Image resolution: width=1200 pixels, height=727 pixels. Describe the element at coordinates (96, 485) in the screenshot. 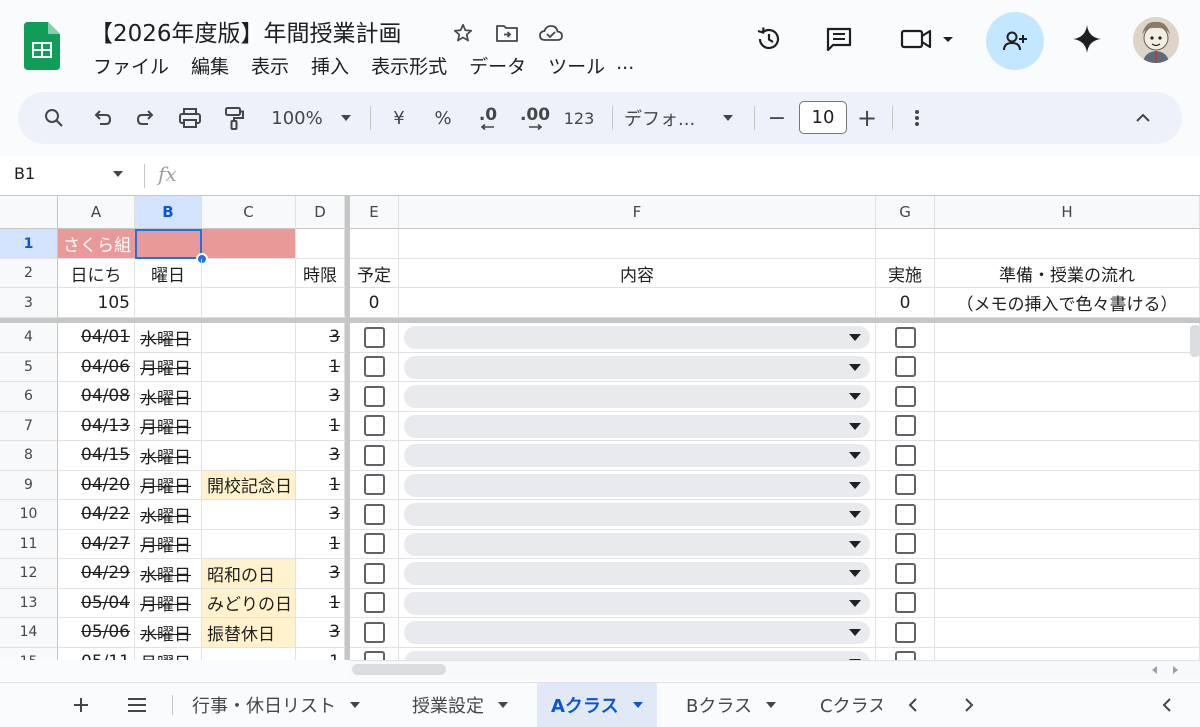

I see `date-cell: 04/20` at that location.